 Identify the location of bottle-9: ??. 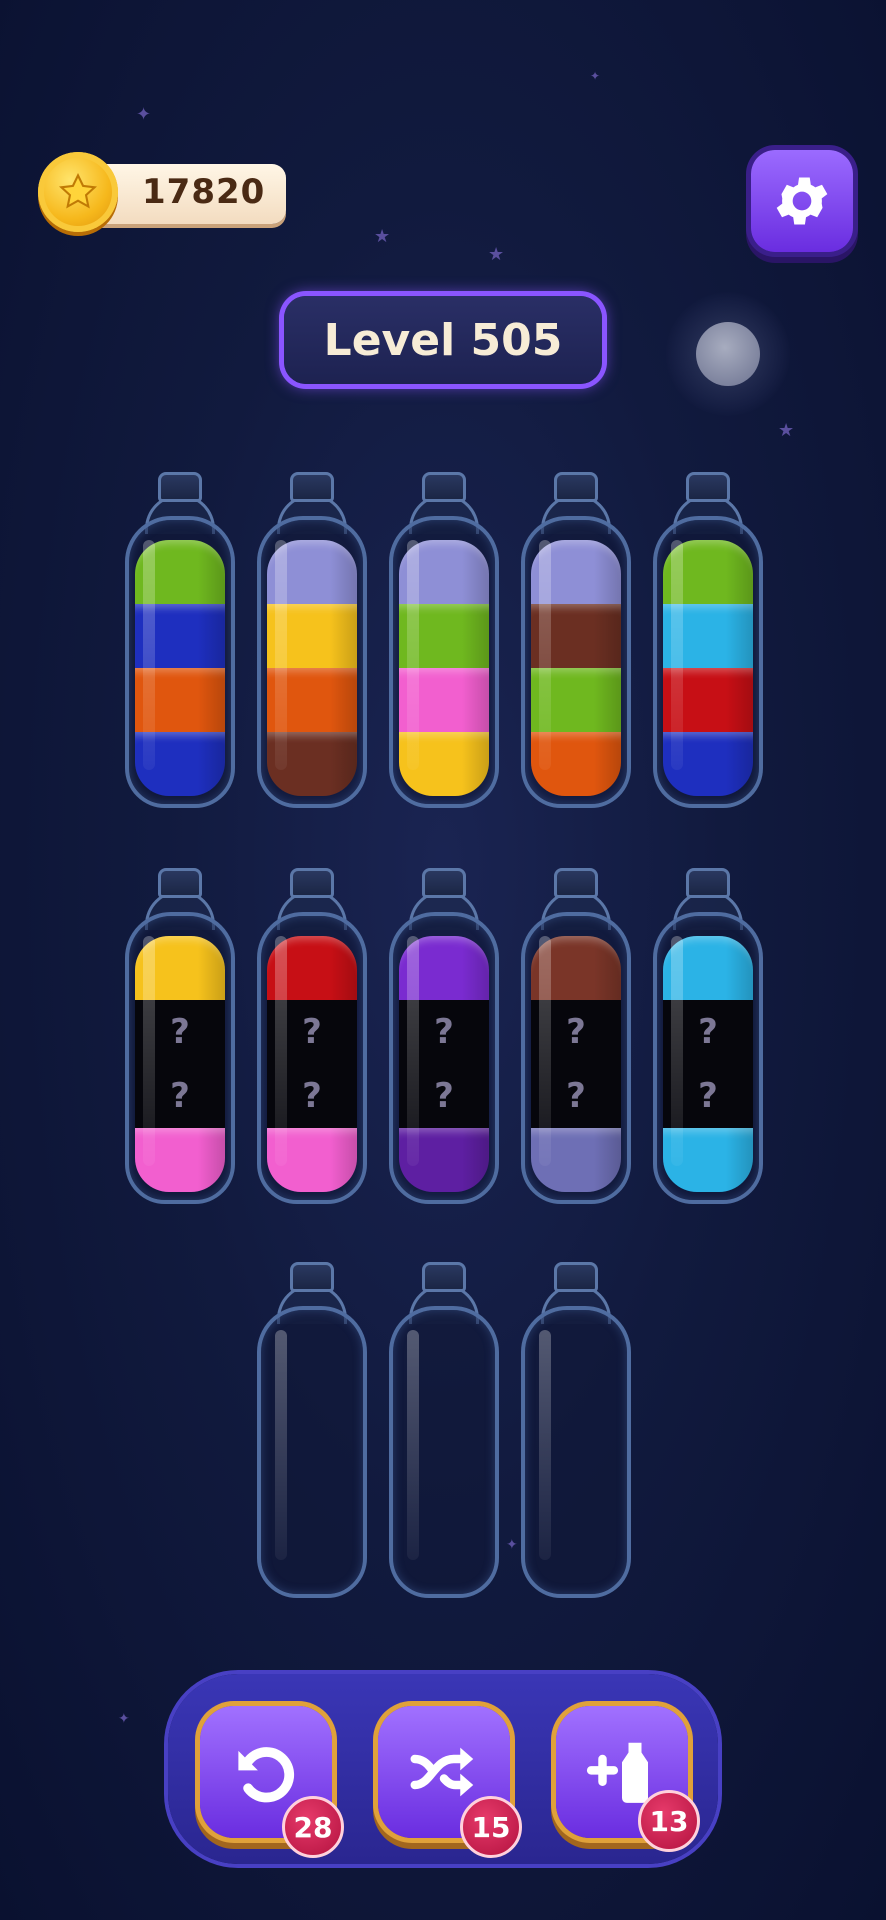
(576, 1036).